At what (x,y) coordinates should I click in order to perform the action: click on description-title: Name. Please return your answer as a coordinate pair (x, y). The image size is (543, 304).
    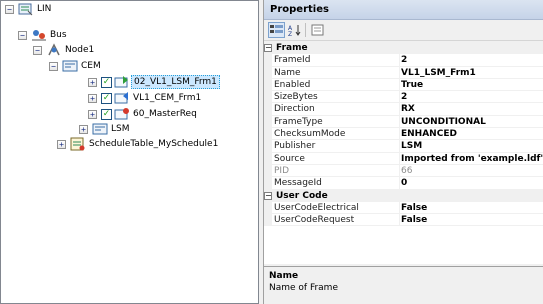
    Looking at the image, I should click on (284, 276).